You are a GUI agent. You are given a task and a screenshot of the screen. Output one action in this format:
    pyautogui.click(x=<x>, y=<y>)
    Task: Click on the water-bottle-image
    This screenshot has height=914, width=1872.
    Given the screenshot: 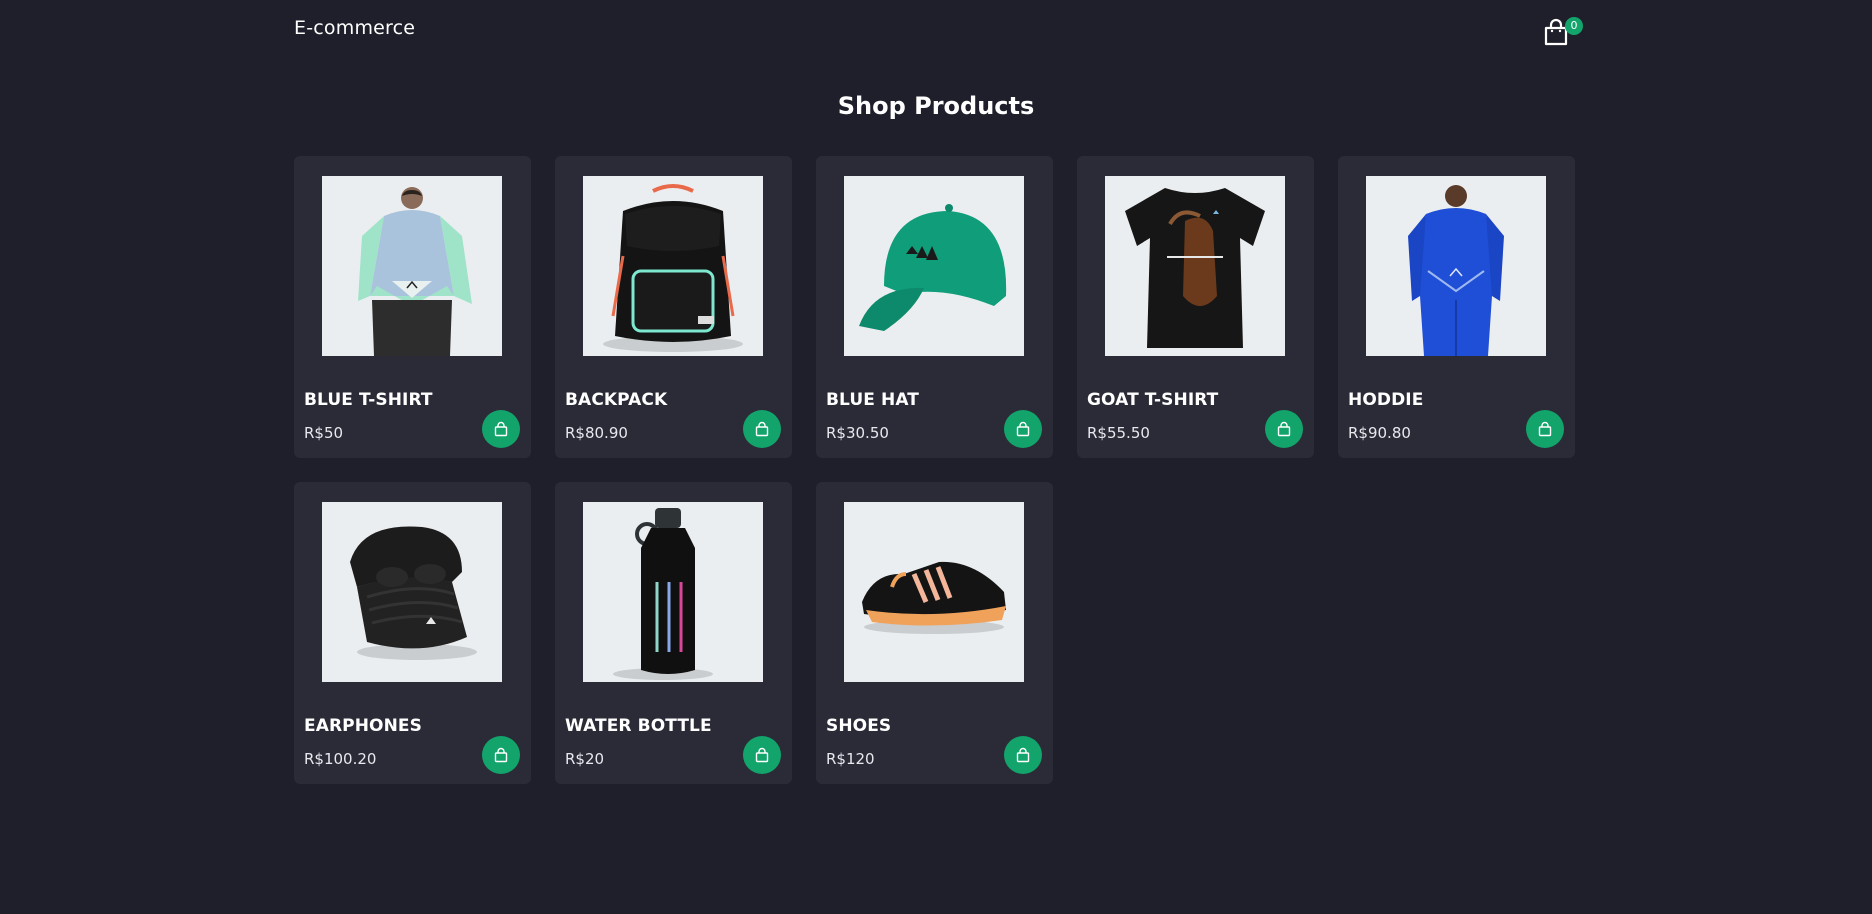 What is the action you would take?
    pyautogui.click(x=673, y=592)
    